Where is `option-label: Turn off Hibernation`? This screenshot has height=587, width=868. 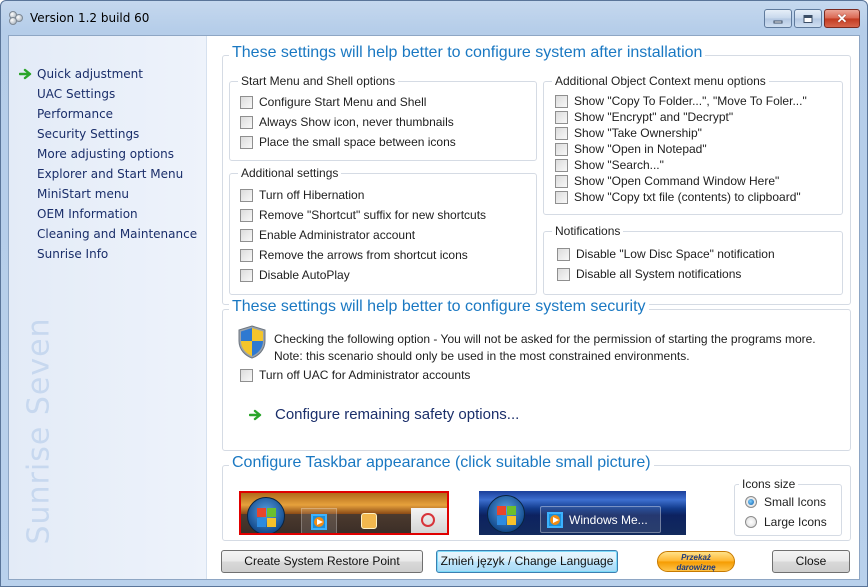 option-label: Turn off Hibernation is located at coordinates (312, 195).